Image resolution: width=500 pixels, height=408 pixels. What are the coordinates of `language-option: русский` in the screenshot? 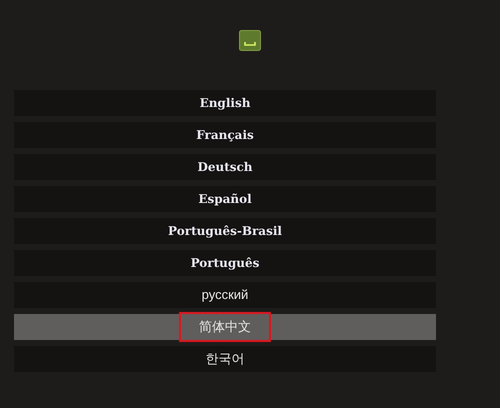 It's located at (225, 295).